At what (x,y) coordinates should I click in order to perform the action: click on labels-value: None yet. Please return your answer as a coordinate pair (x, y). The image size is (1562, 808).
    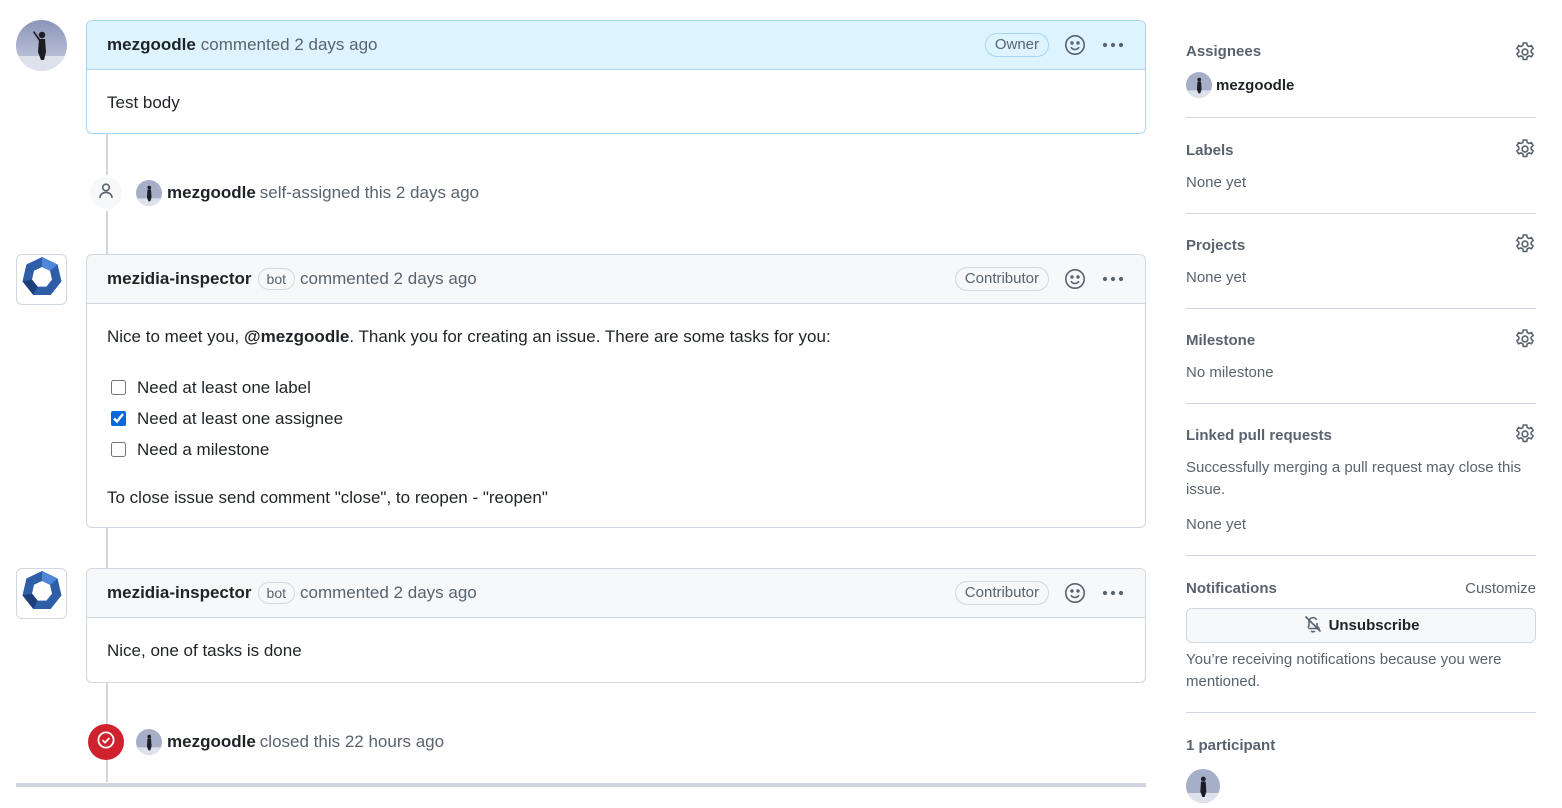
    Looking at the image, I should click on (1216, 182).